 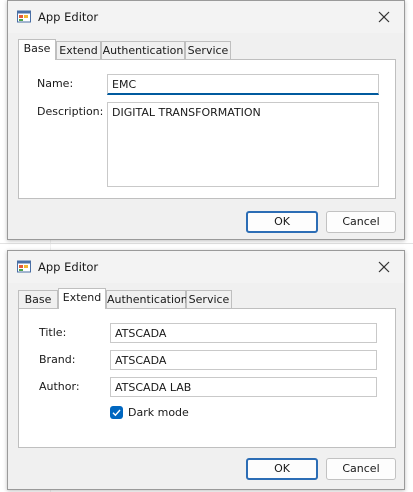 I want to click on author-label: Author:, so click(x=59, y=386).